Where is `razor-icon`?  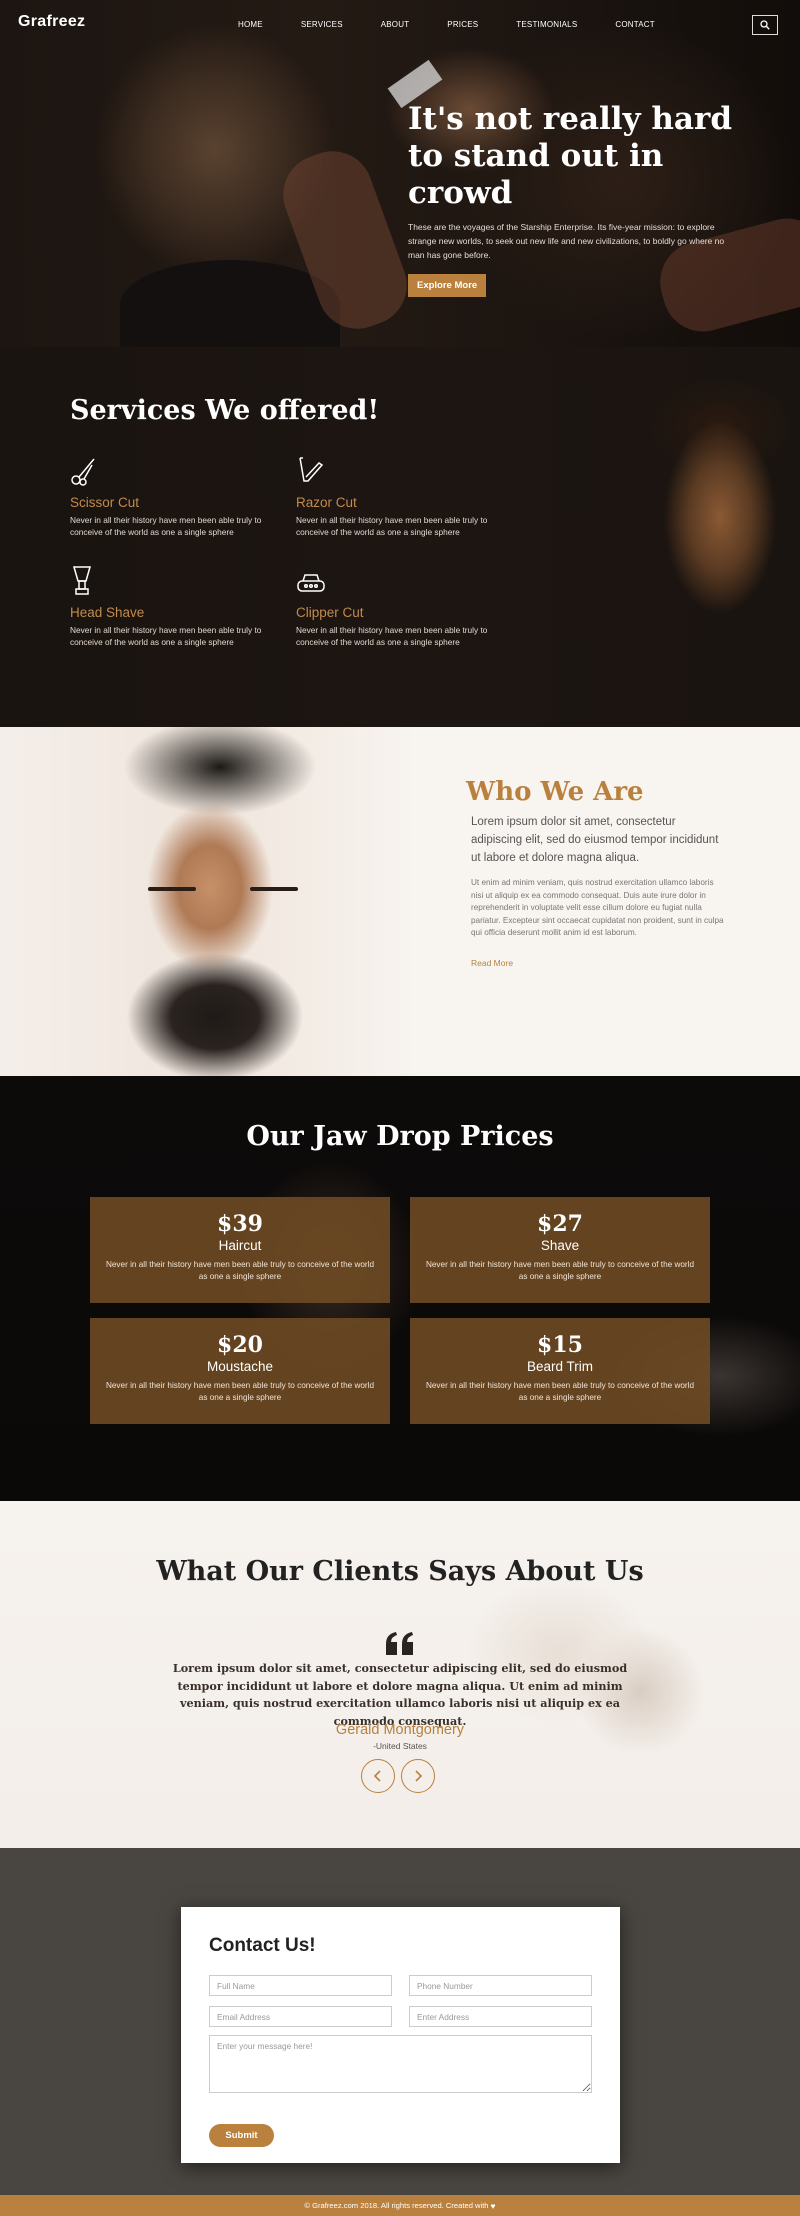 razor-icon is located at coordinates (311, 471).